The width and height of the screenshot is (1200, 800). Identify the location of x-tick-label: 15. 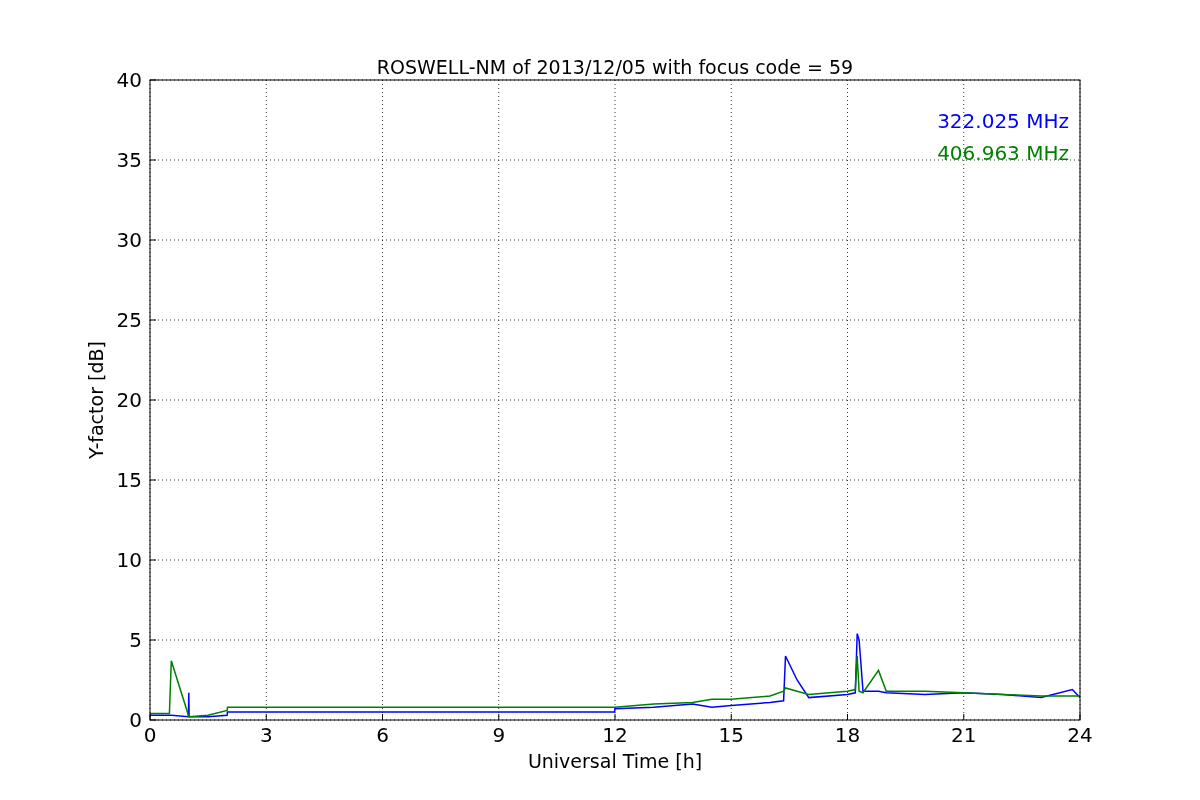
(731, 735).